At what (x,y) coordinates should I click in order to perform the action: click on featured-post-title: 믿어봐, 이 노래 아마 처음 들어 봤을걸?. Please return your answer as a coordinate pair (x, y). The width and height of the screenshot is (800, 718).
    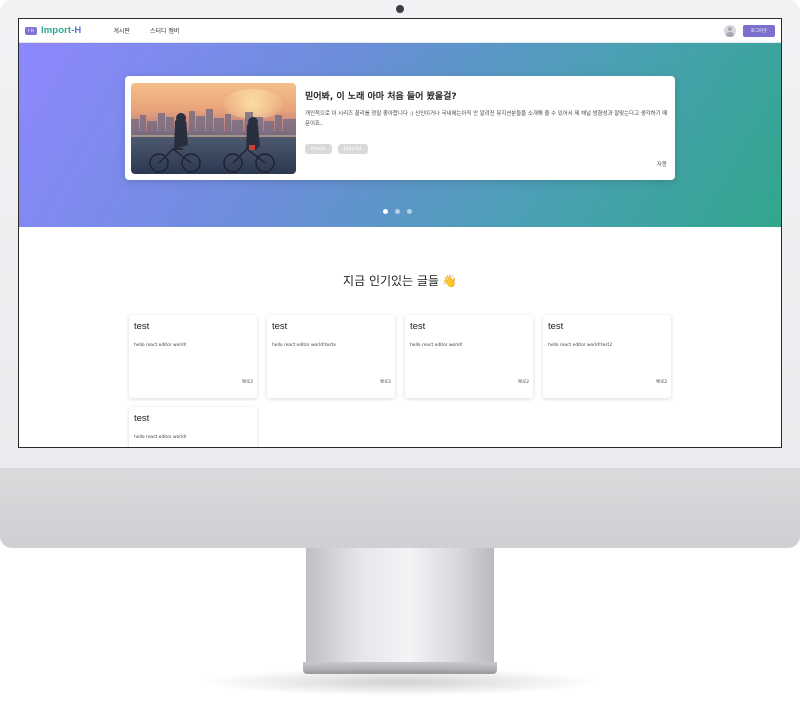
    Looking at the image, I should click on (381, 95).